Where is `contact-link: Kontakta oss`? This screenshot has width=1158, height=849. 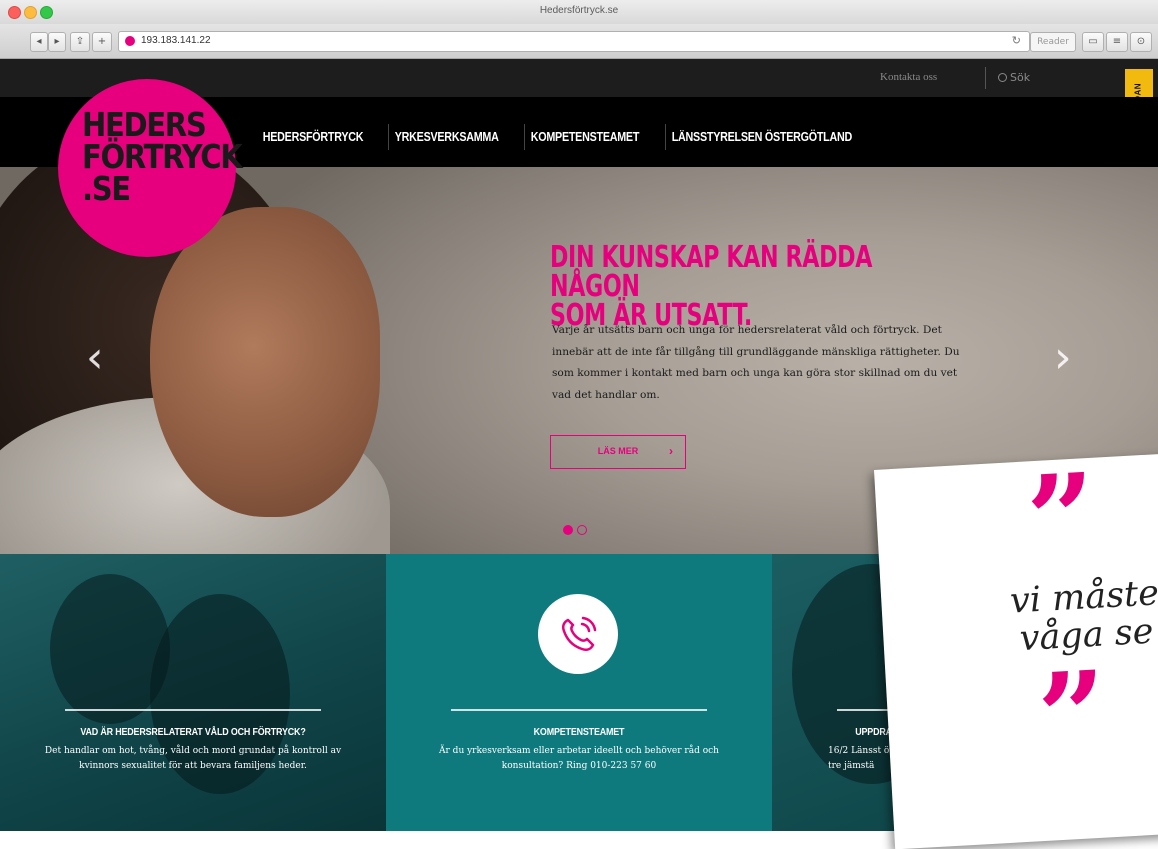 contact-link: Kontakta oss is located at coordinates (908, 77).